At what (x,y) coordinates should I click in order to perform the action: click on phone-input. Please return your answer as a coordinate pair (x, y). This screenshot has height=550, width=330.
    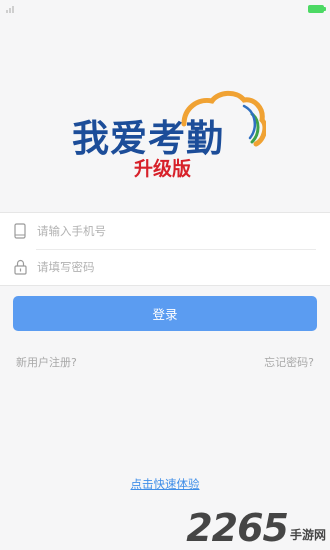
    Looking at the image, I should click on (162, 231).